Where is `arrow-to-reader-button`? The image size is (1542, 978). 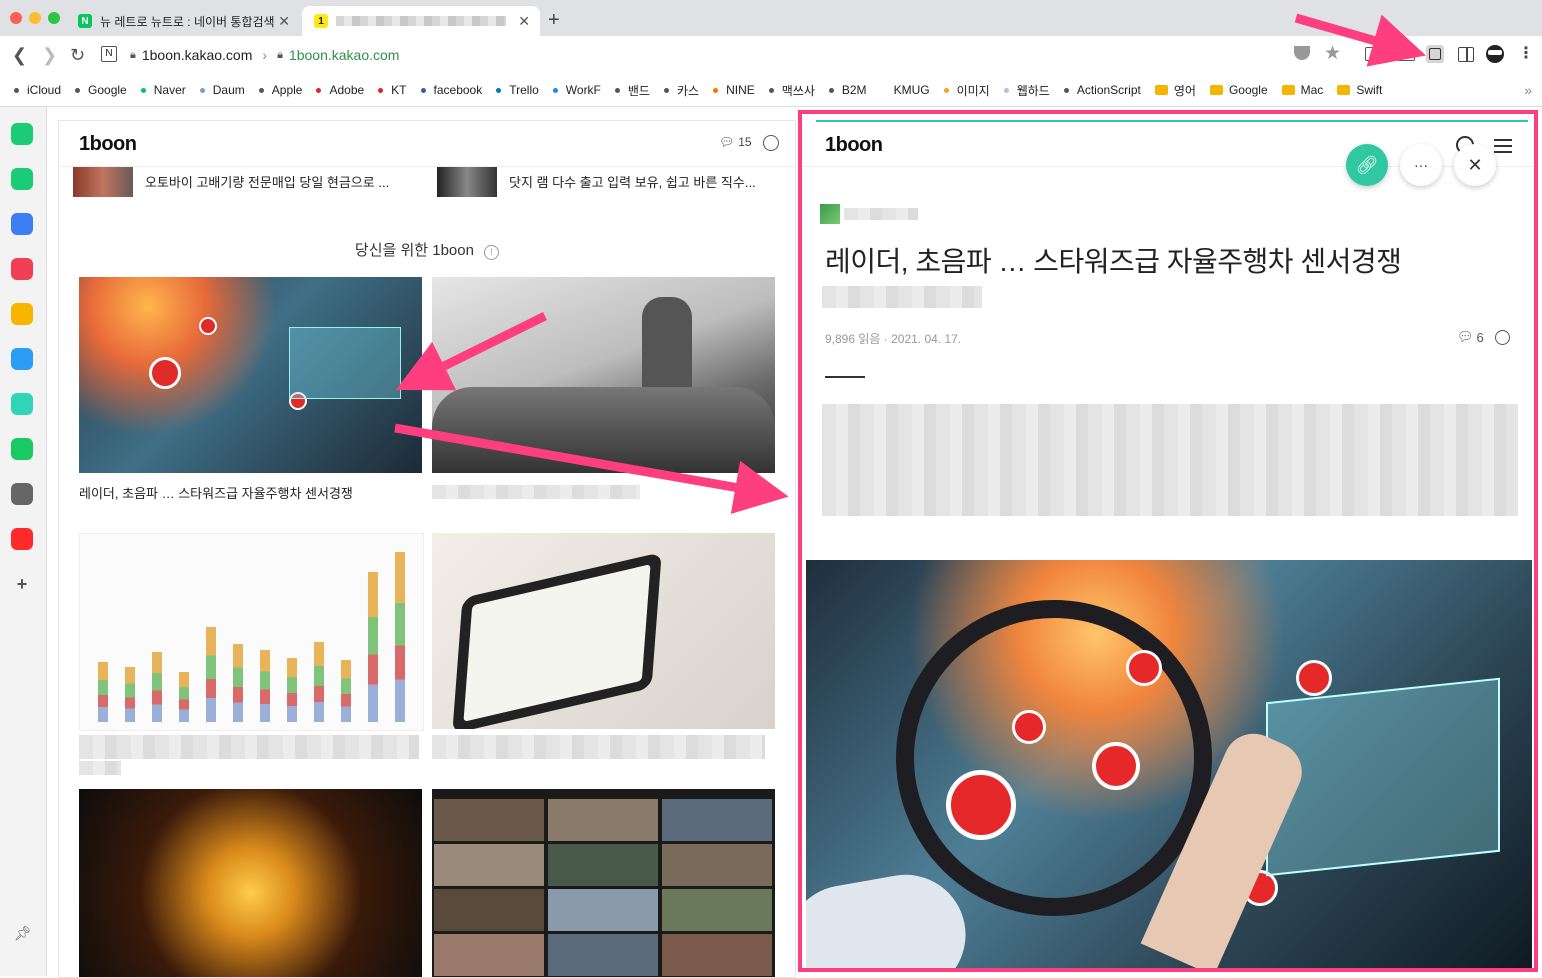
arrow-to-reader-button is located at coordinates (1360, 40).